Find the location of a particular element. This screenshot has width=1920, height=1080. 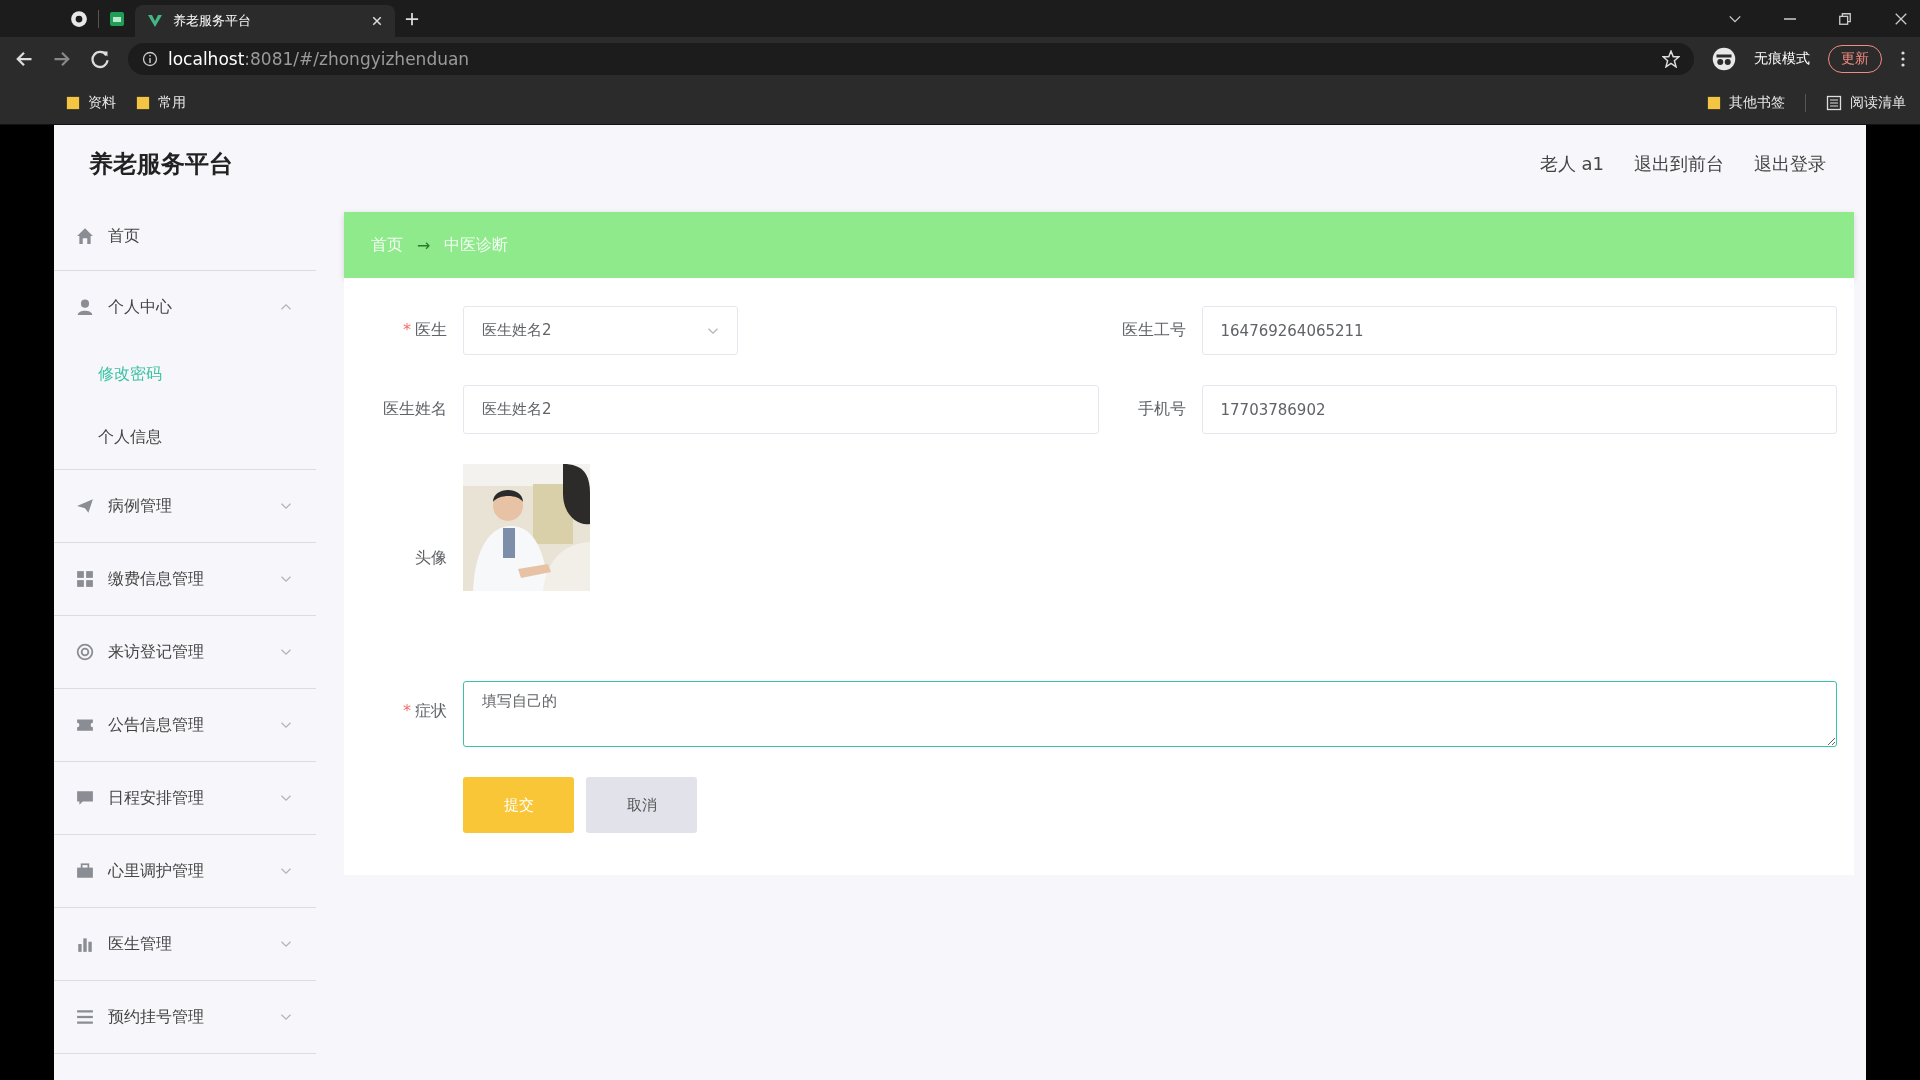

field-label: * 医生 is located at coordinates (424, 330).